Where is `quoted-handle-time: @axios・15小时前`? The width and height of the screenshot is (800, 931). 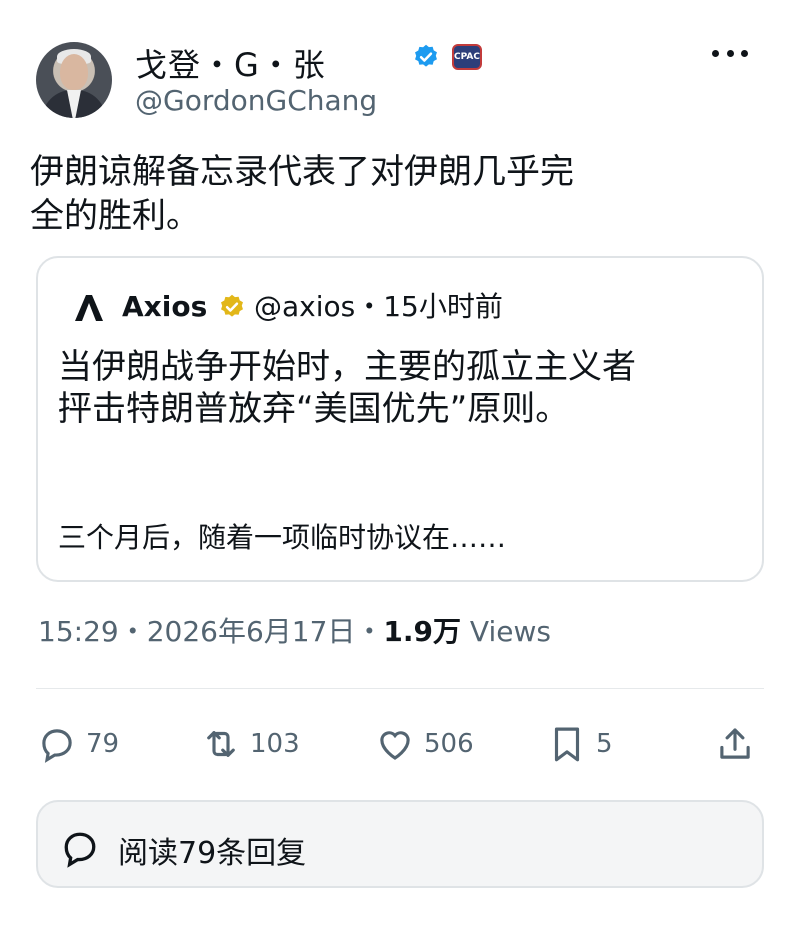 quoted-handle-time: @axios・15小时前 is located at coordinates (378, 306).